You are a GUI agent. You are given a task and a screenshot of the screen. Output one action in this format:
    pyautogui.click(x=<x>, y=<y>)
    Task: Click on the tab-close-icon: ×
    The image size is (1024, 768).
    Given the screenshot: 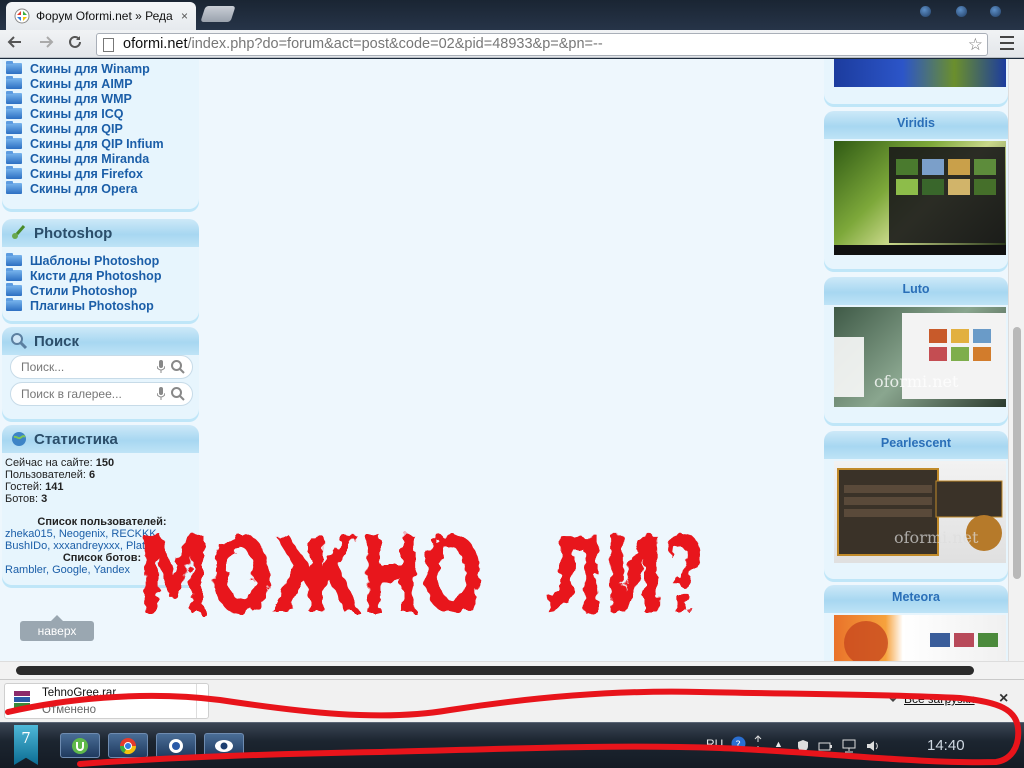 What is the action you would take?
    pyautogui.click(x=184, y=16)
    